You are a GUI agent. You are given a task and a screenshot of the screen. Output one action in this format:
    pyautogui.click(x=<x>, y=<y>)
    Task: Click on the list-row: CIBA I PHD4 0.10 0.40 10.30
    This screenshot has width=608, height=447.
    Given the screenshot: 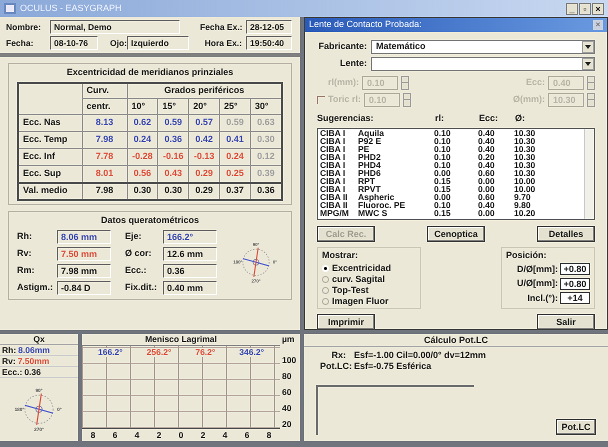 What is the action you would take?
    pyautogui.click(x=452, y=165)
    